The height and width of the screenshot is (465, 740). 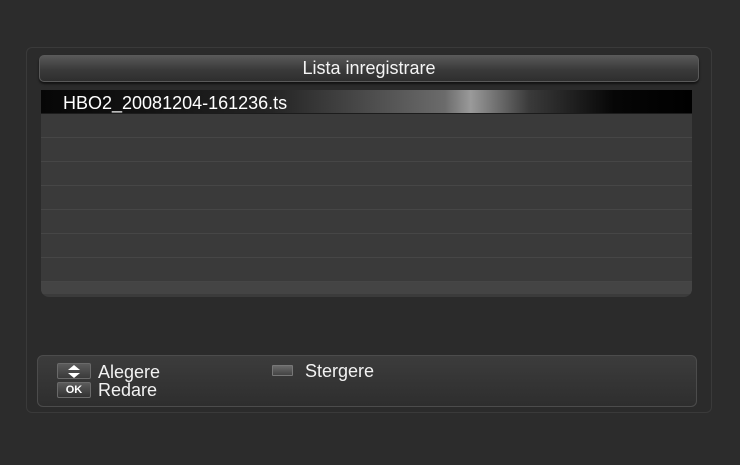 What do you see at coordinates (175, 103) in the screenshot?
I see `recording-name: HBO2_20081204-161236.ts` at bounding box center [175, 103].